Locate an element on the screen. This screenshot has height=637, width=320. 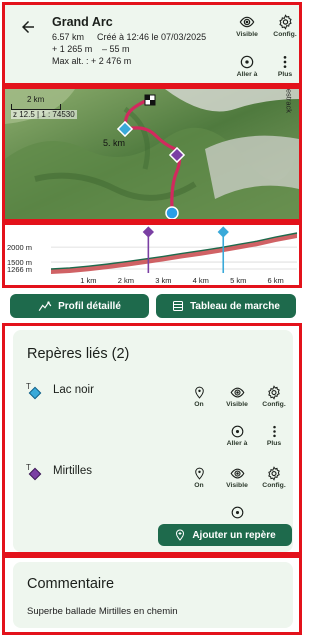
marker-1-goto-button: Aller à is located at coordinates (237, 435).